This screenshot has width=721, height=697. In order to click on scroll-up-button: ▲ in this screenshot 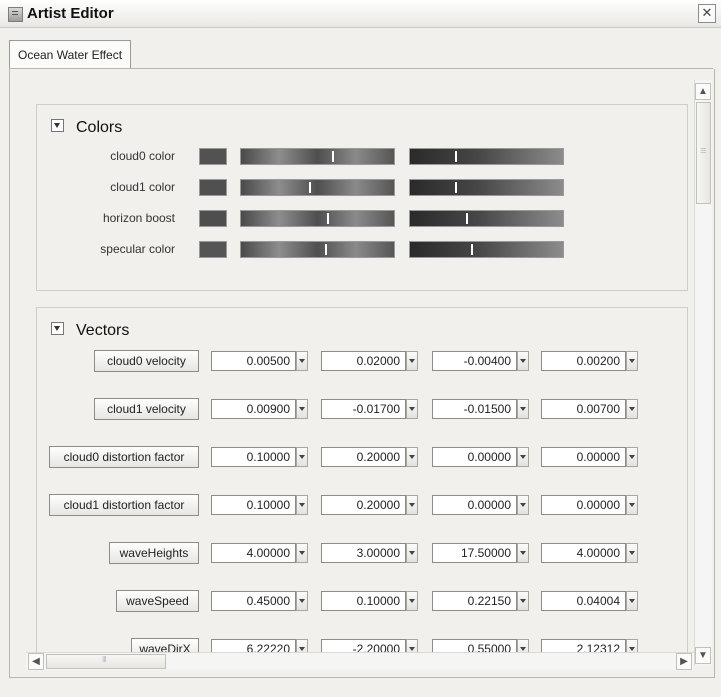, I will do `click(703, 91)`.